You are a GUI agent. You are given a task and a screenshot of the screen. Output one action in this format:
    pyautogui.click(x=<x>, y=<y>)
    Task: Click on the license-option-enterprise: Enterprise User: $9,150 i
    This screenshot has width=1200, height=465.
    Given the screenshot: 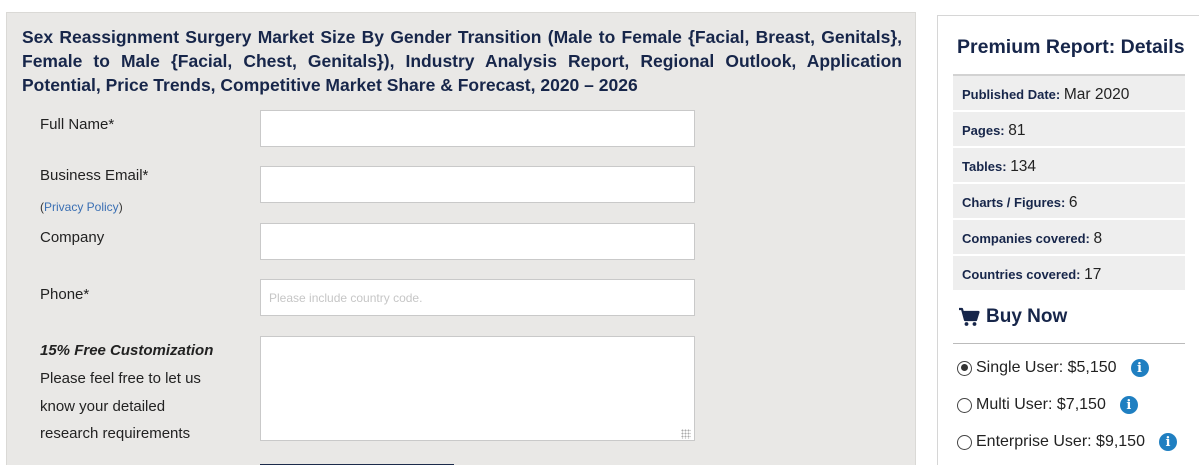 What is the action you would take?
    pyautogui.click(x=1067, y=442)
    